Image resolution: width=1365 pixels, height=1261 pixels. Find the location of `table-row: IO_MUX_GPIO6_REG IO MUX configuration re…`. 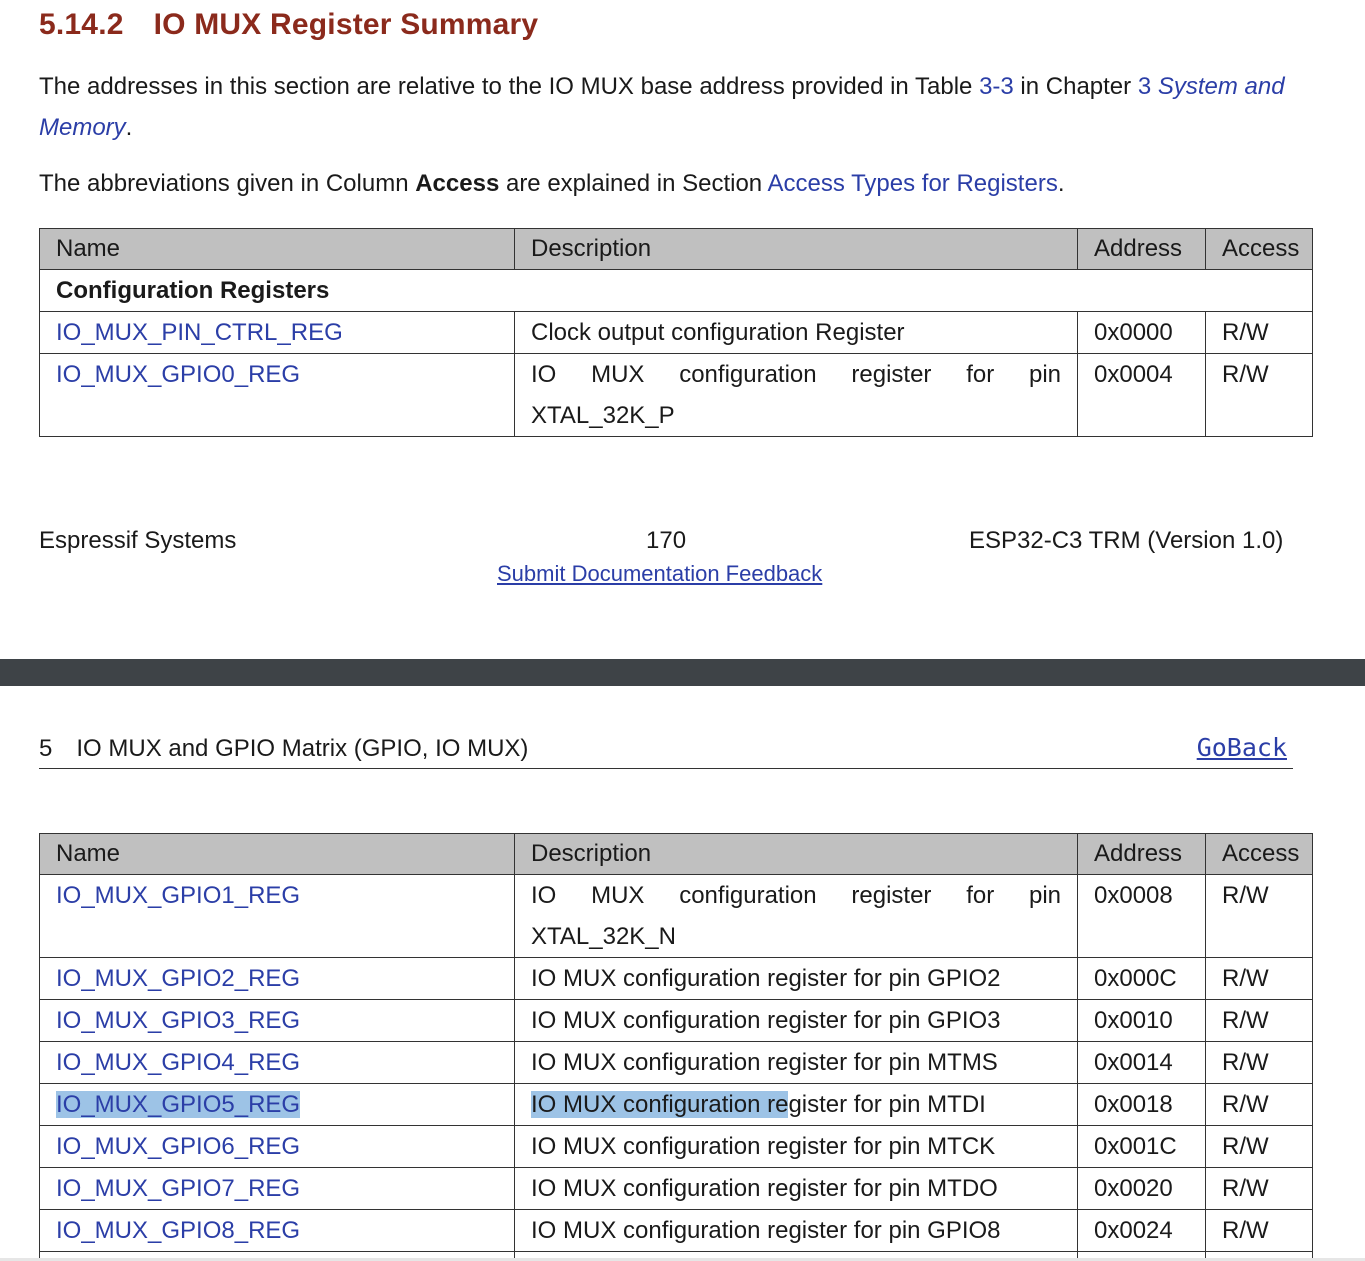

table-row: IO_MUX_GPIO6_REG IO MUX configuration re… is located at coordinates (676, 1146).